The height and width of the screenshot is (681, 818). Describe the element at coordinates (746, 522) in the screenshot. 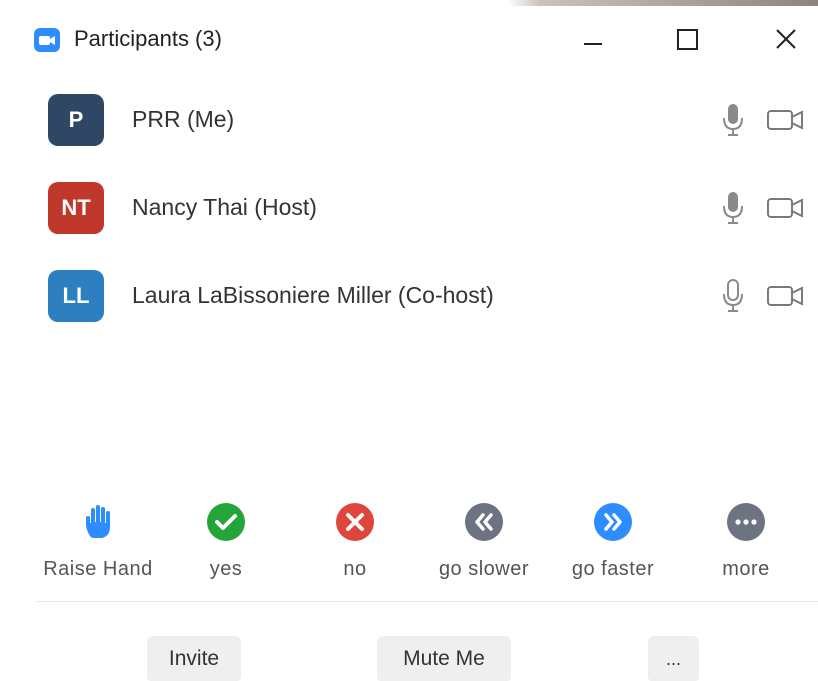

I see `ellipsis-icon` at that location.